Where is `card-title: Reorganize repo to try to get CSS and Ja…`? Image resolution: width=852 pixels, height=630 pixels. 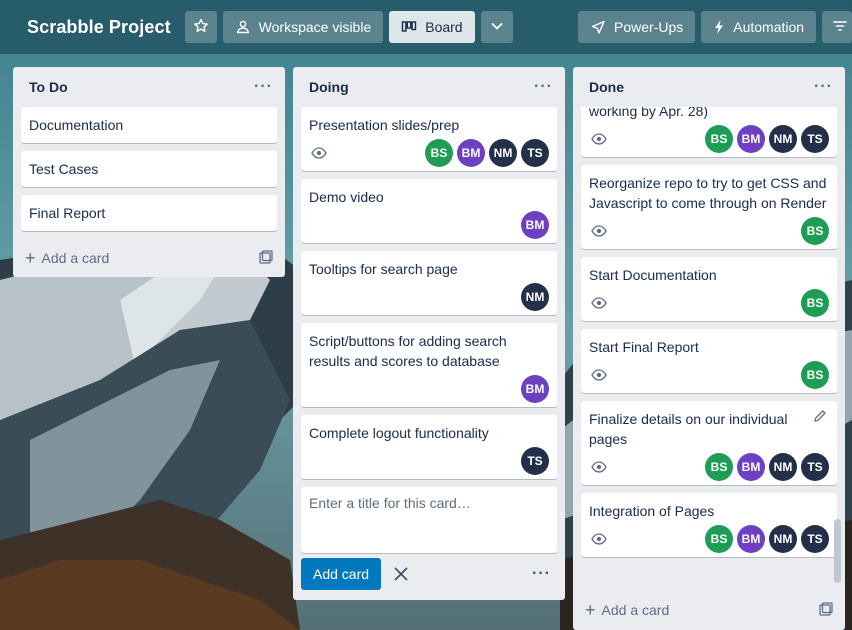
card-title: Reorganize repo to try to get CSS and Ja… is located at coordinates (708, 193).